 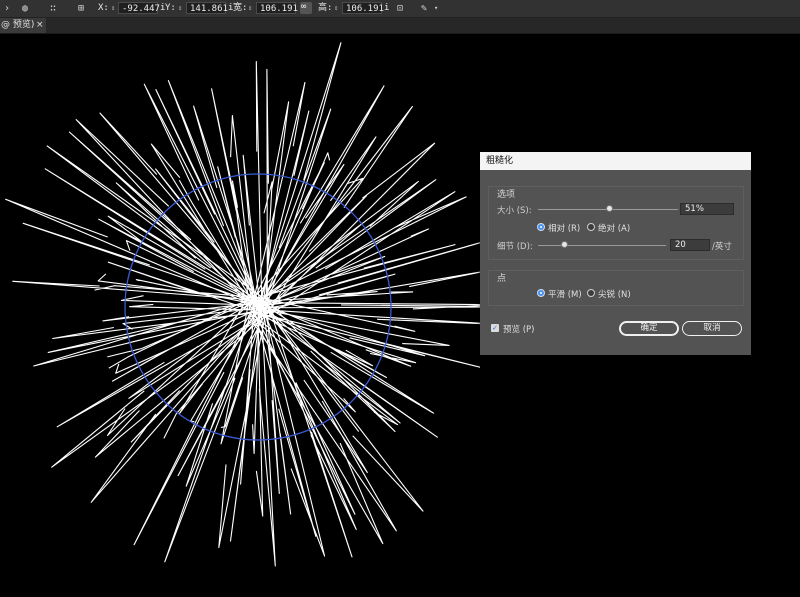 What do you see at coordinates (18, 25) in the screenshot?
I see `document-tab-title: @ 预览)` at bounding box center [18, 25].